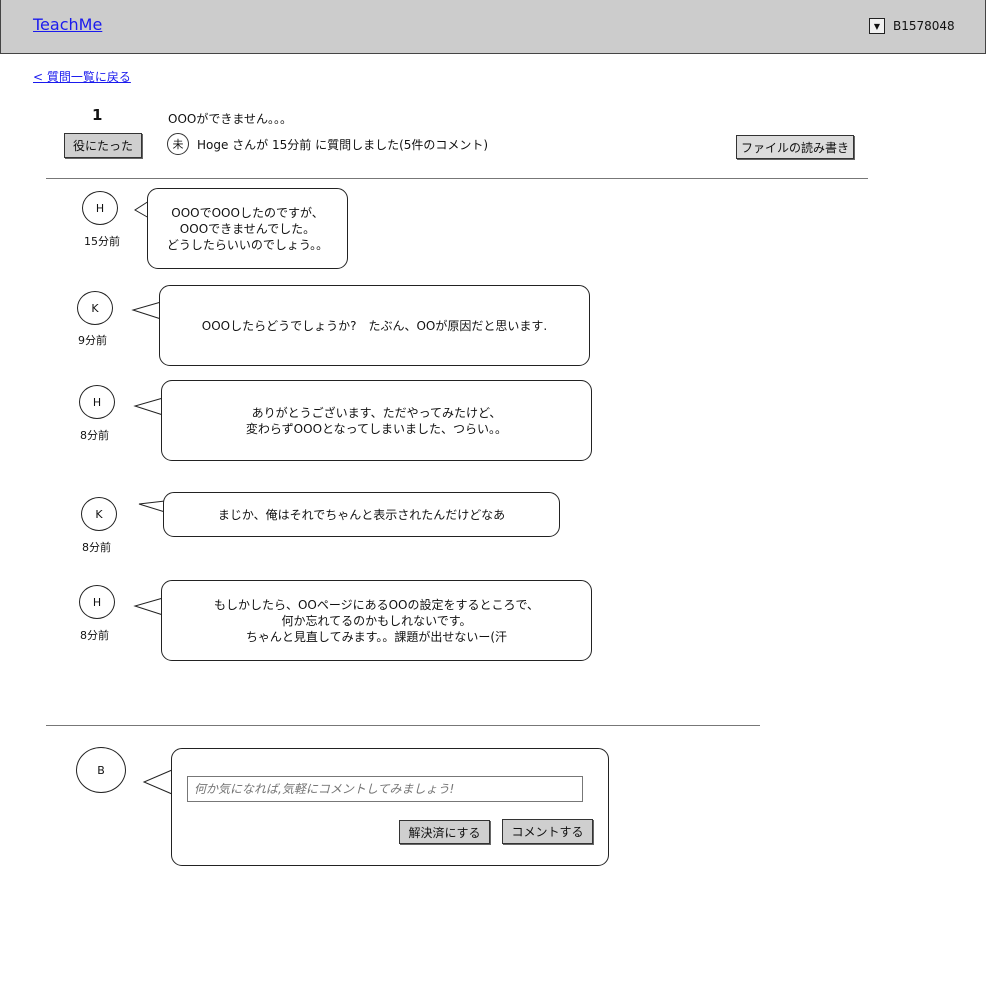 This screenshot has width=988, height=1000. Describe the element at coordinates (230, 119) in the screenshot. I see `question-title: OOOができません。。。` at that location.